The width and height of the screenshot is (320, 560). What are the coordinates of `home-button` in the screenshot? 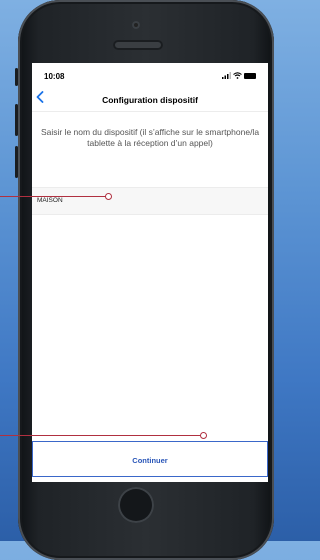 It's located at (136, 505).